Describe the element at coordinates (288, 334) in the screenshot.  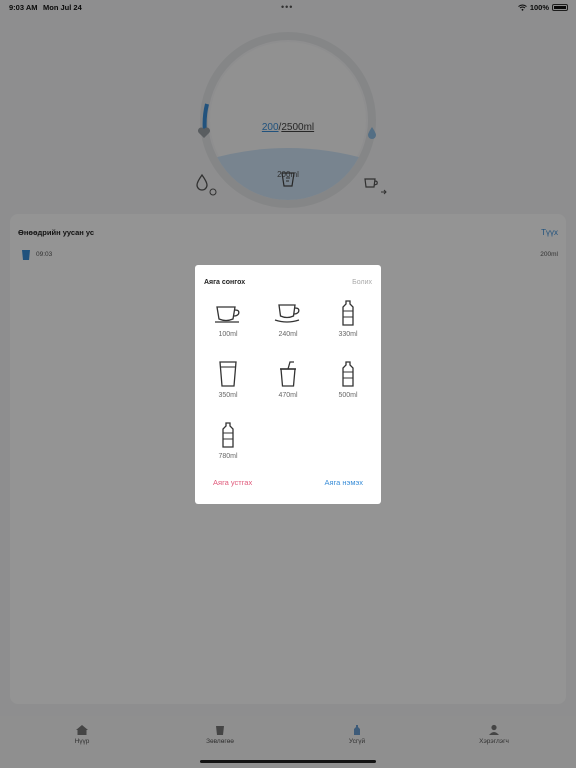
I see `cup-amount-label: 240ml` at that location.